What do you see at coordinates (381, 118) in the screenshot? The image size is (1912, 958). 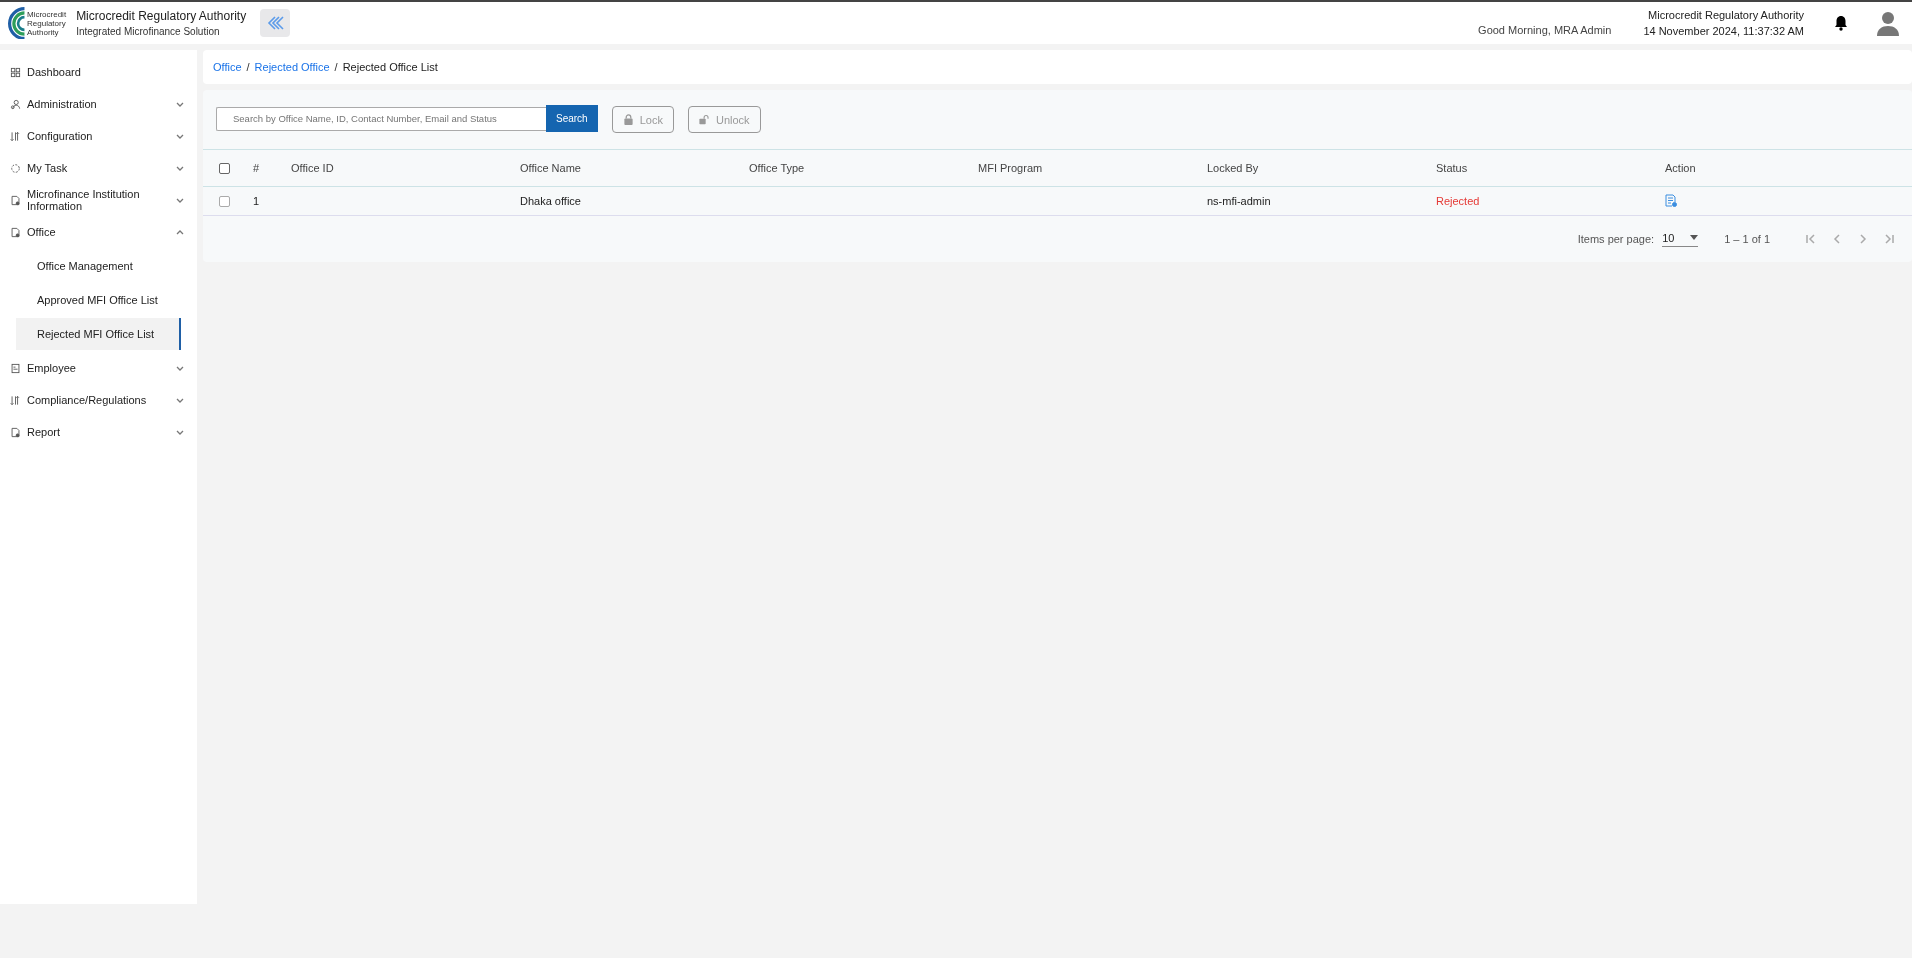 I see `search-field: Search by Office Name, ID, Contact Number, Email and Status` at bounding box center [381, 118].